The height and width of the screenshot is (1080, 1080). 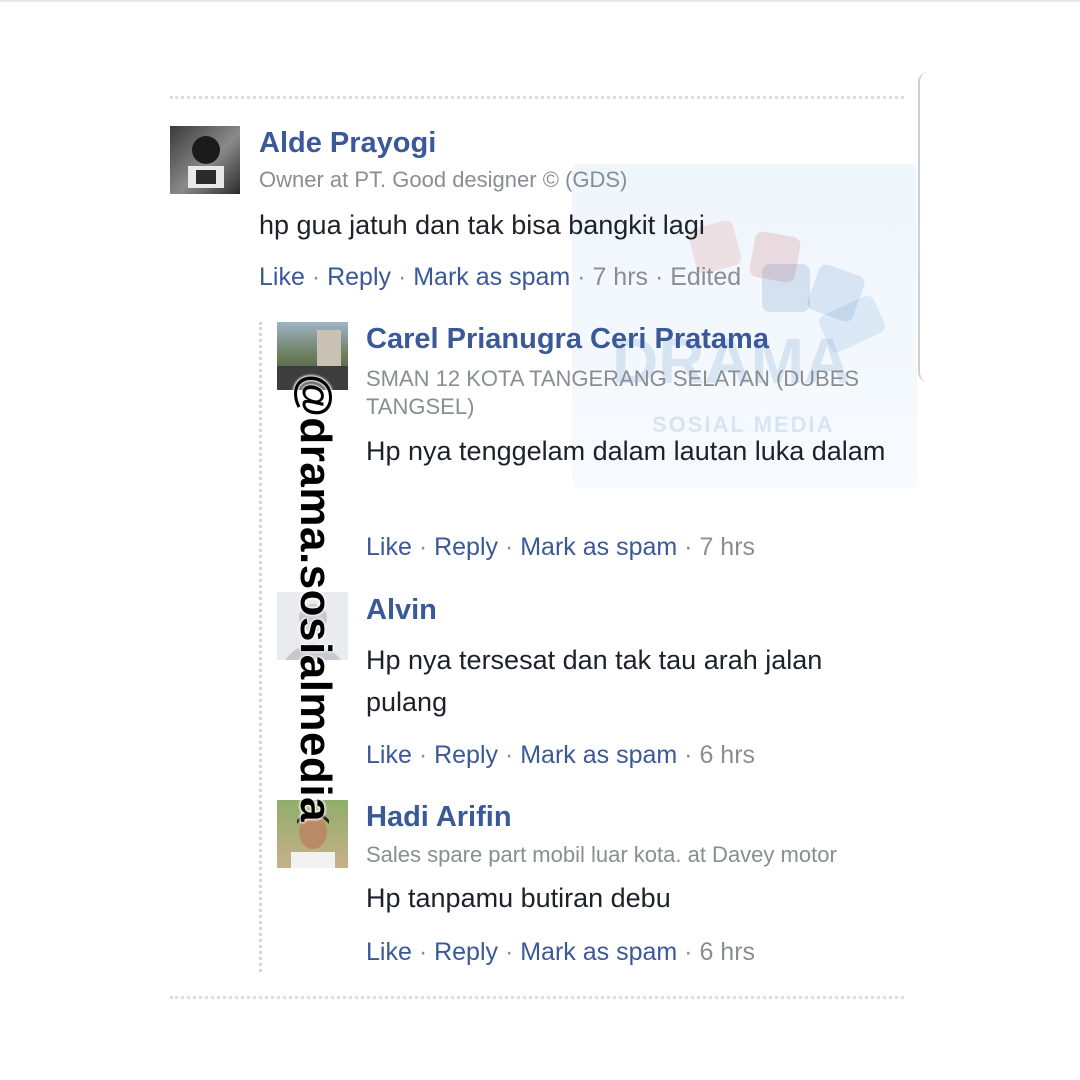 I want to click on top-border, so click(x=540, y=1).